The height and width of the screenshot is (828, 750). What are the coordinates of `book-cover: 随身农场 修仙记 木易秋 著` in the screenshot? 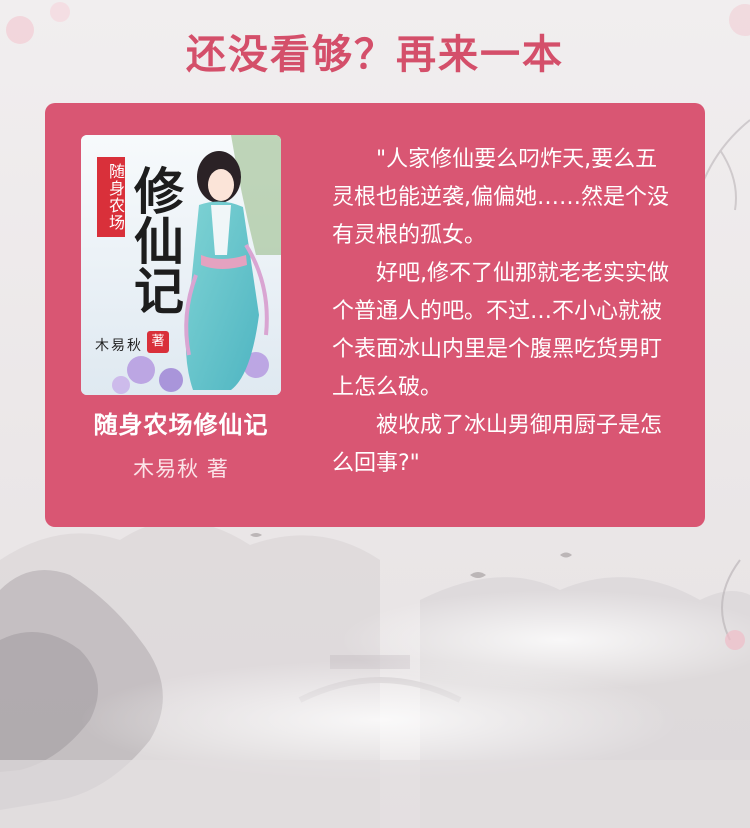 It's located at (181, 265).